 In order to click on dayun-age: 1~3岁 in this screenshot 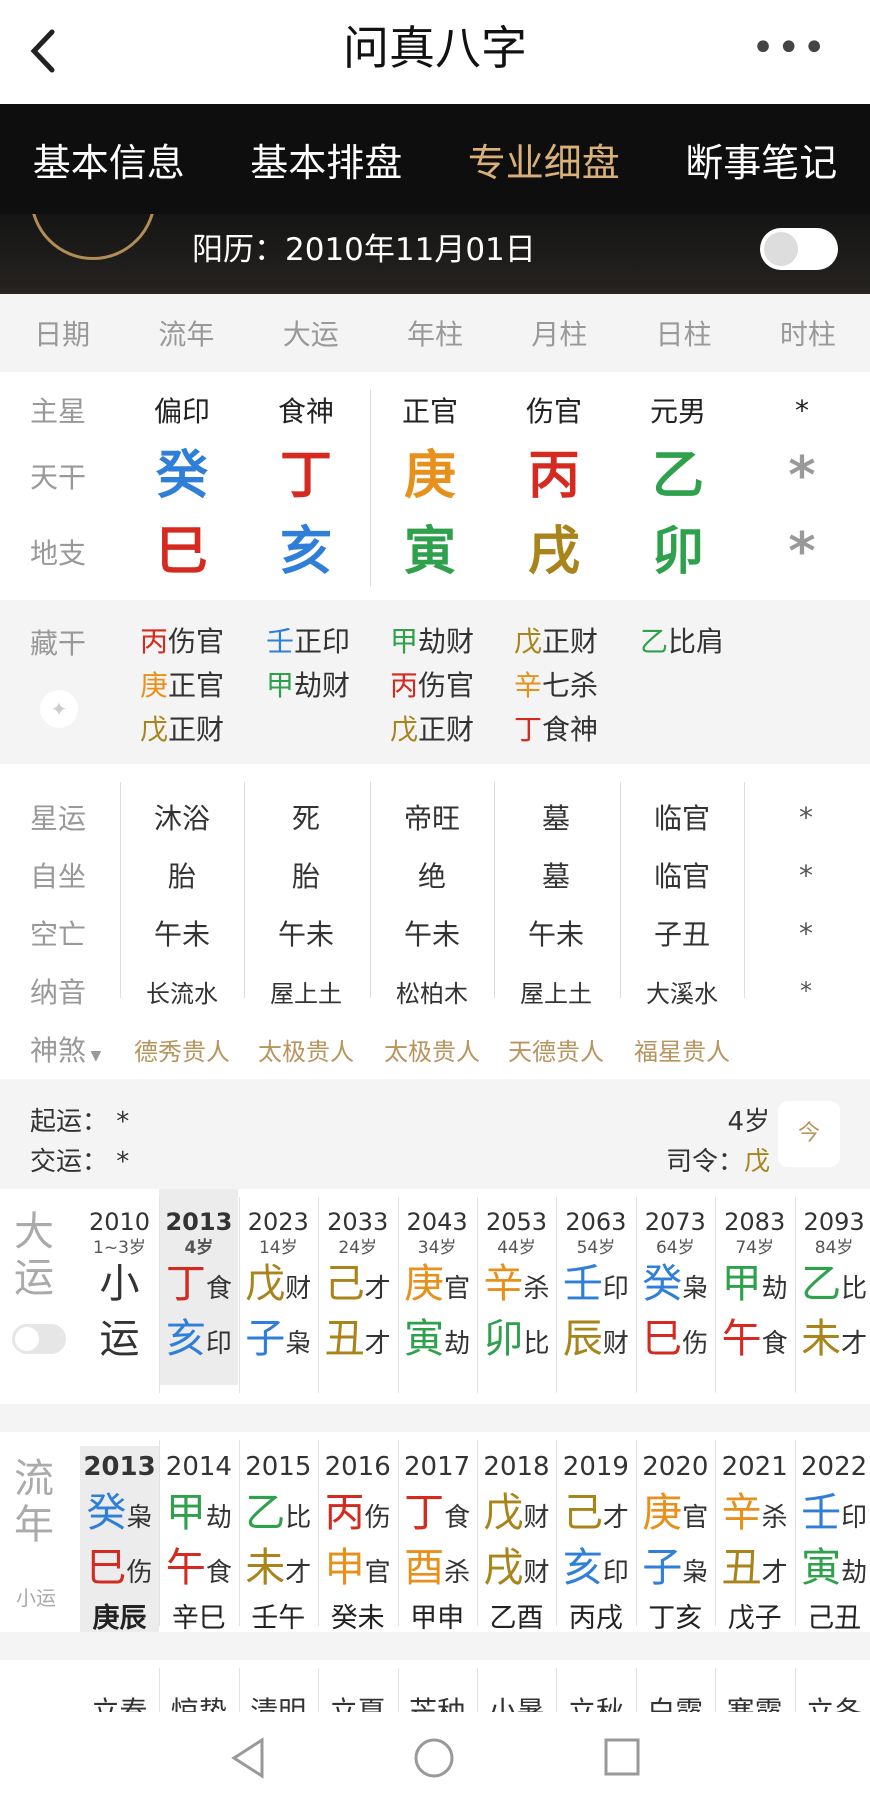, I will do `click(119, 1248)`.